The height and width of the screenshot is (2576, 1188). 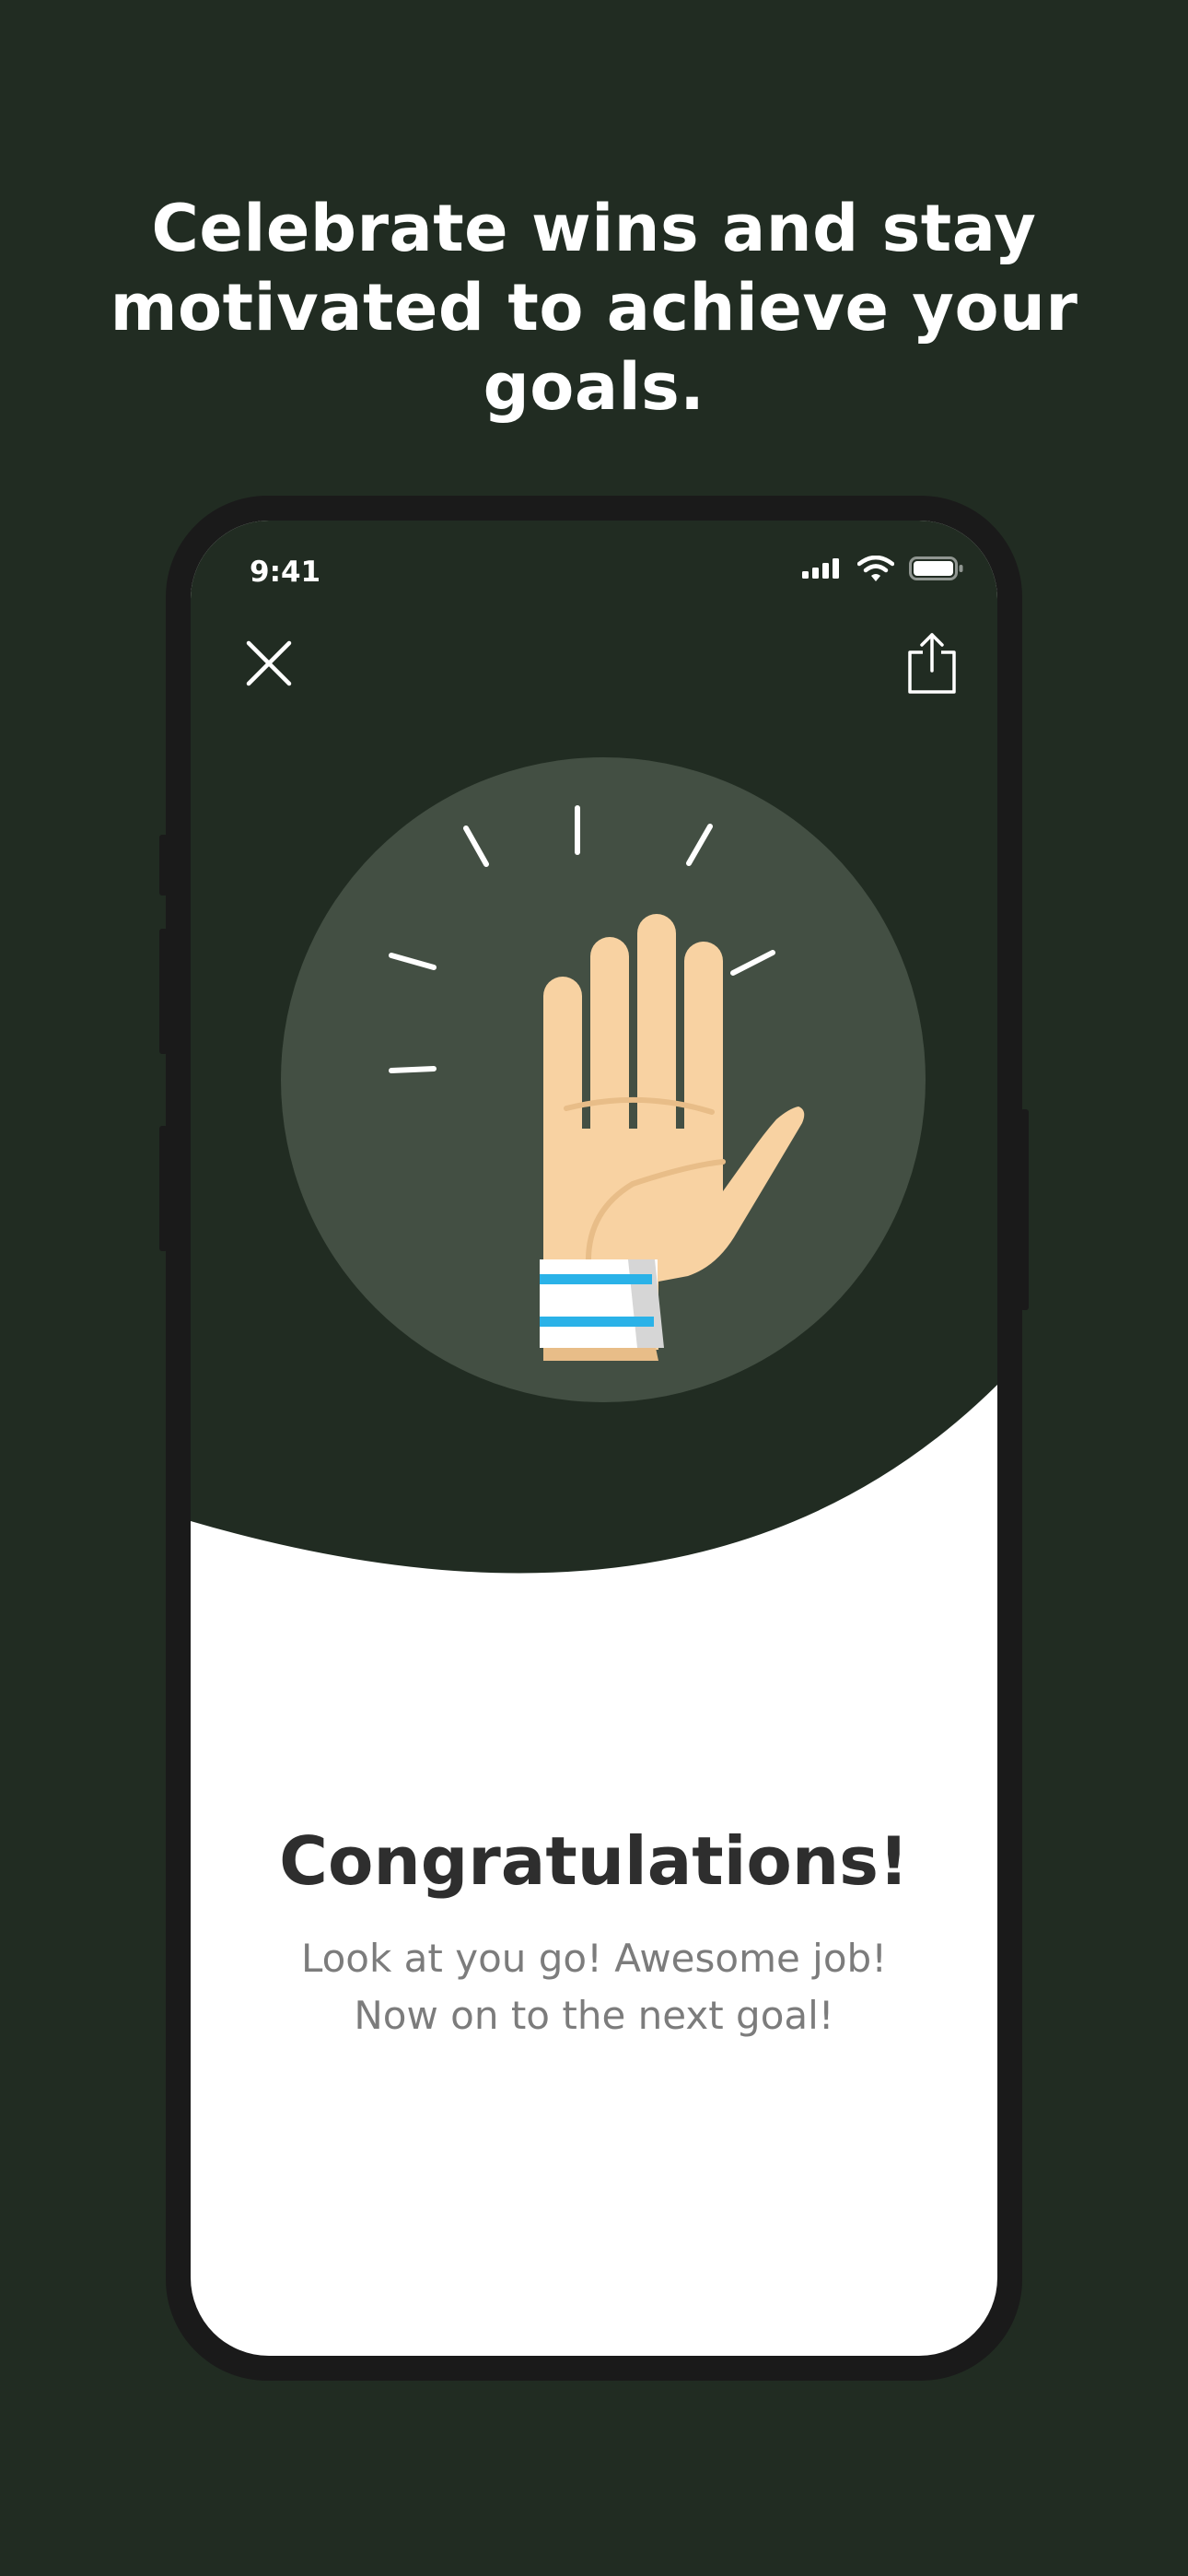 I want to click on promo-headline-line-2: motivated to achieve your, so click(x=594, y=307).